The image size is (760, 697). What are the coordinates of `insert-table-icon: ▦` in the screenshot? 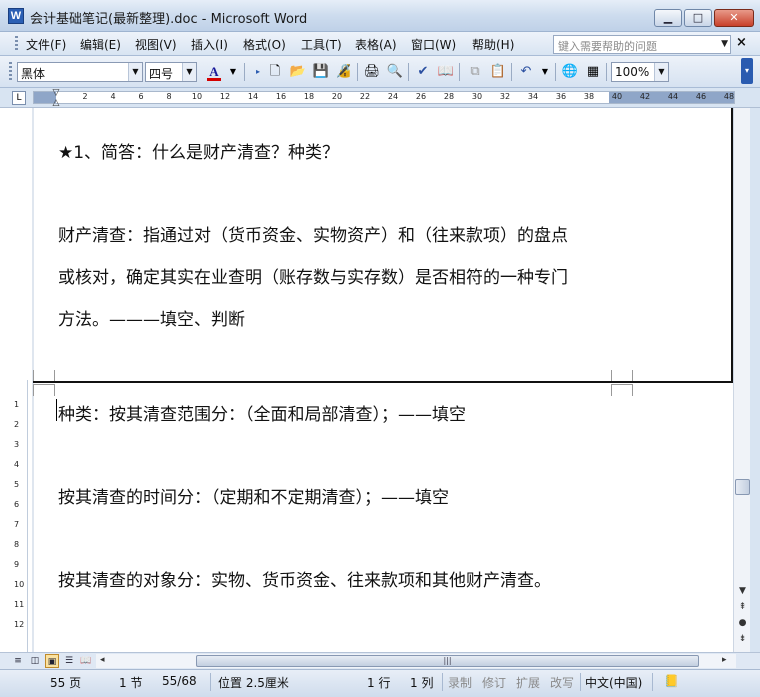 It's located at (593, 72).